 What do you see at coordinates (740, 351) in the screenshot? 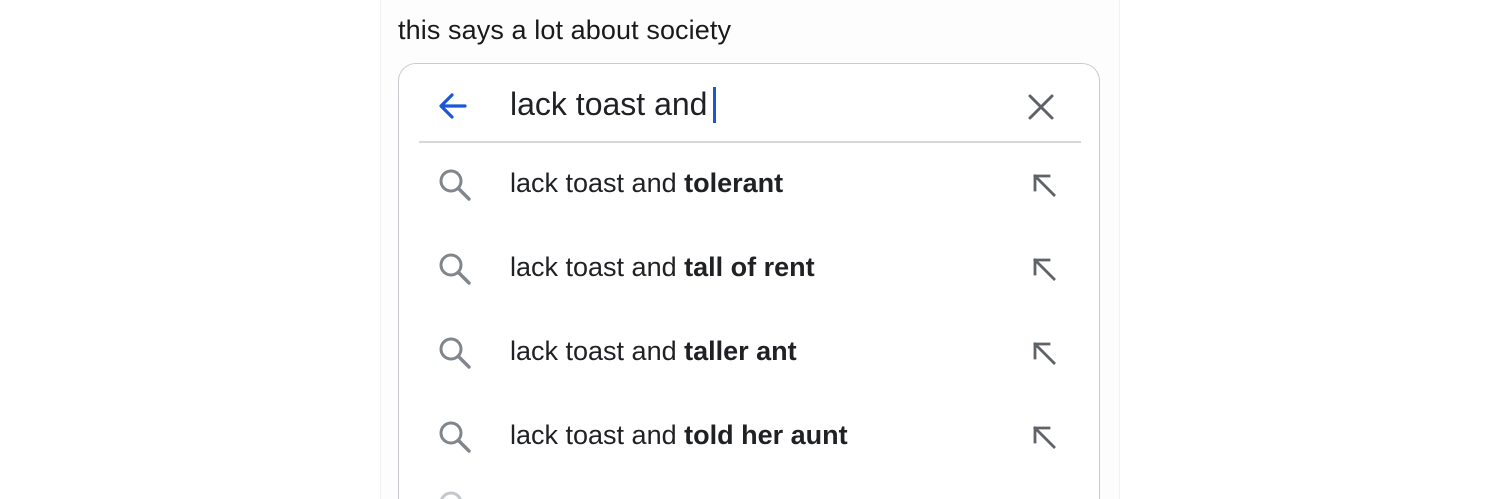
I see `suggestion-completion: taller ant` at bounding box center [740, 351].